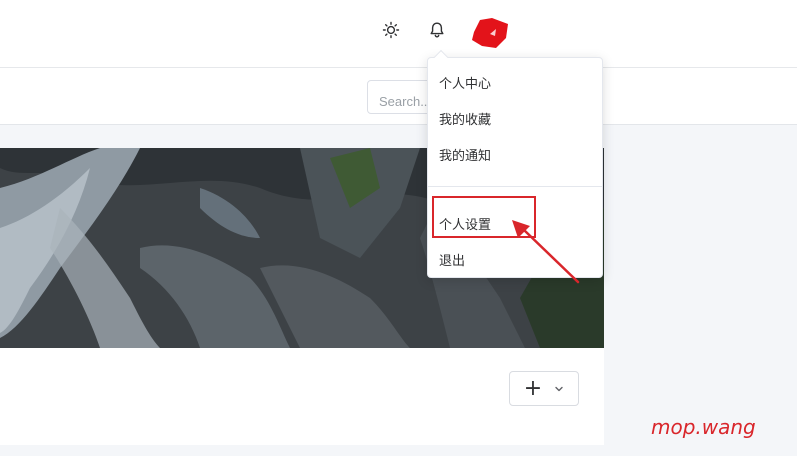  I want to click on menu-item-favorites: 我的收藏, so click(515, 117).